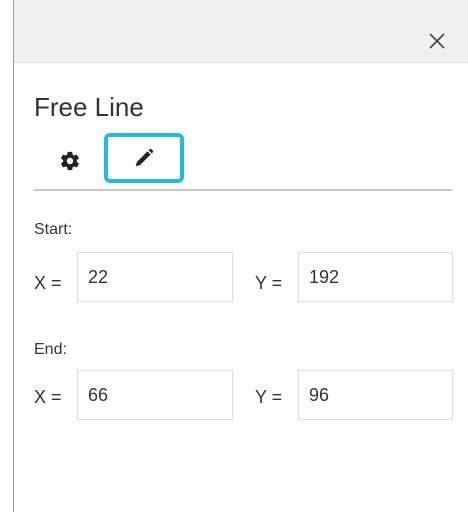 This screenshot has width=468, height=512. I want to click on start-y-input, so click(375, 277).